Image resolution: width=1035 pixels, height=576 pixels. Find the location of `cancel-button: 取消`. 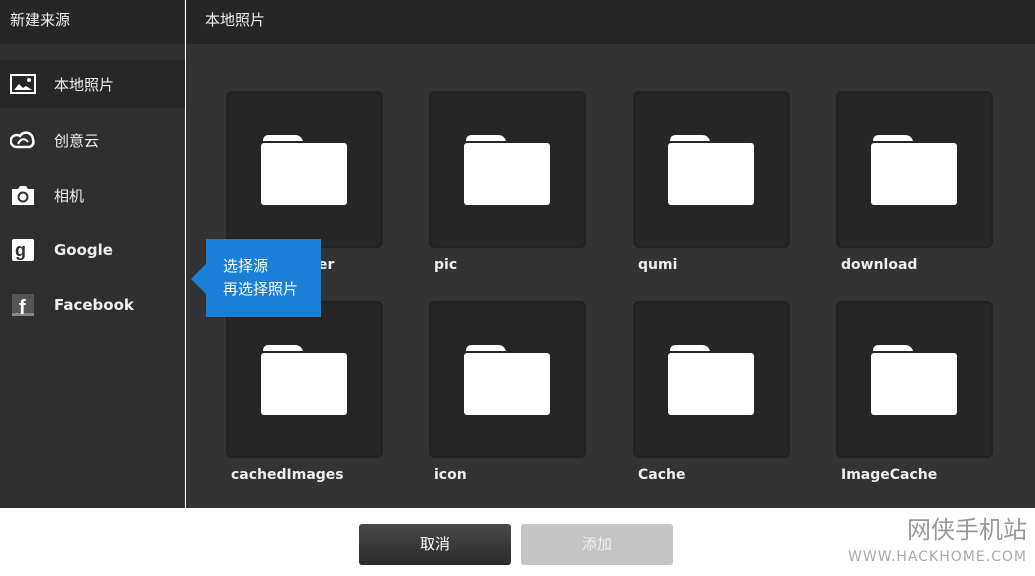

cancel-button: 取消 is located at coordinates (435, 544).